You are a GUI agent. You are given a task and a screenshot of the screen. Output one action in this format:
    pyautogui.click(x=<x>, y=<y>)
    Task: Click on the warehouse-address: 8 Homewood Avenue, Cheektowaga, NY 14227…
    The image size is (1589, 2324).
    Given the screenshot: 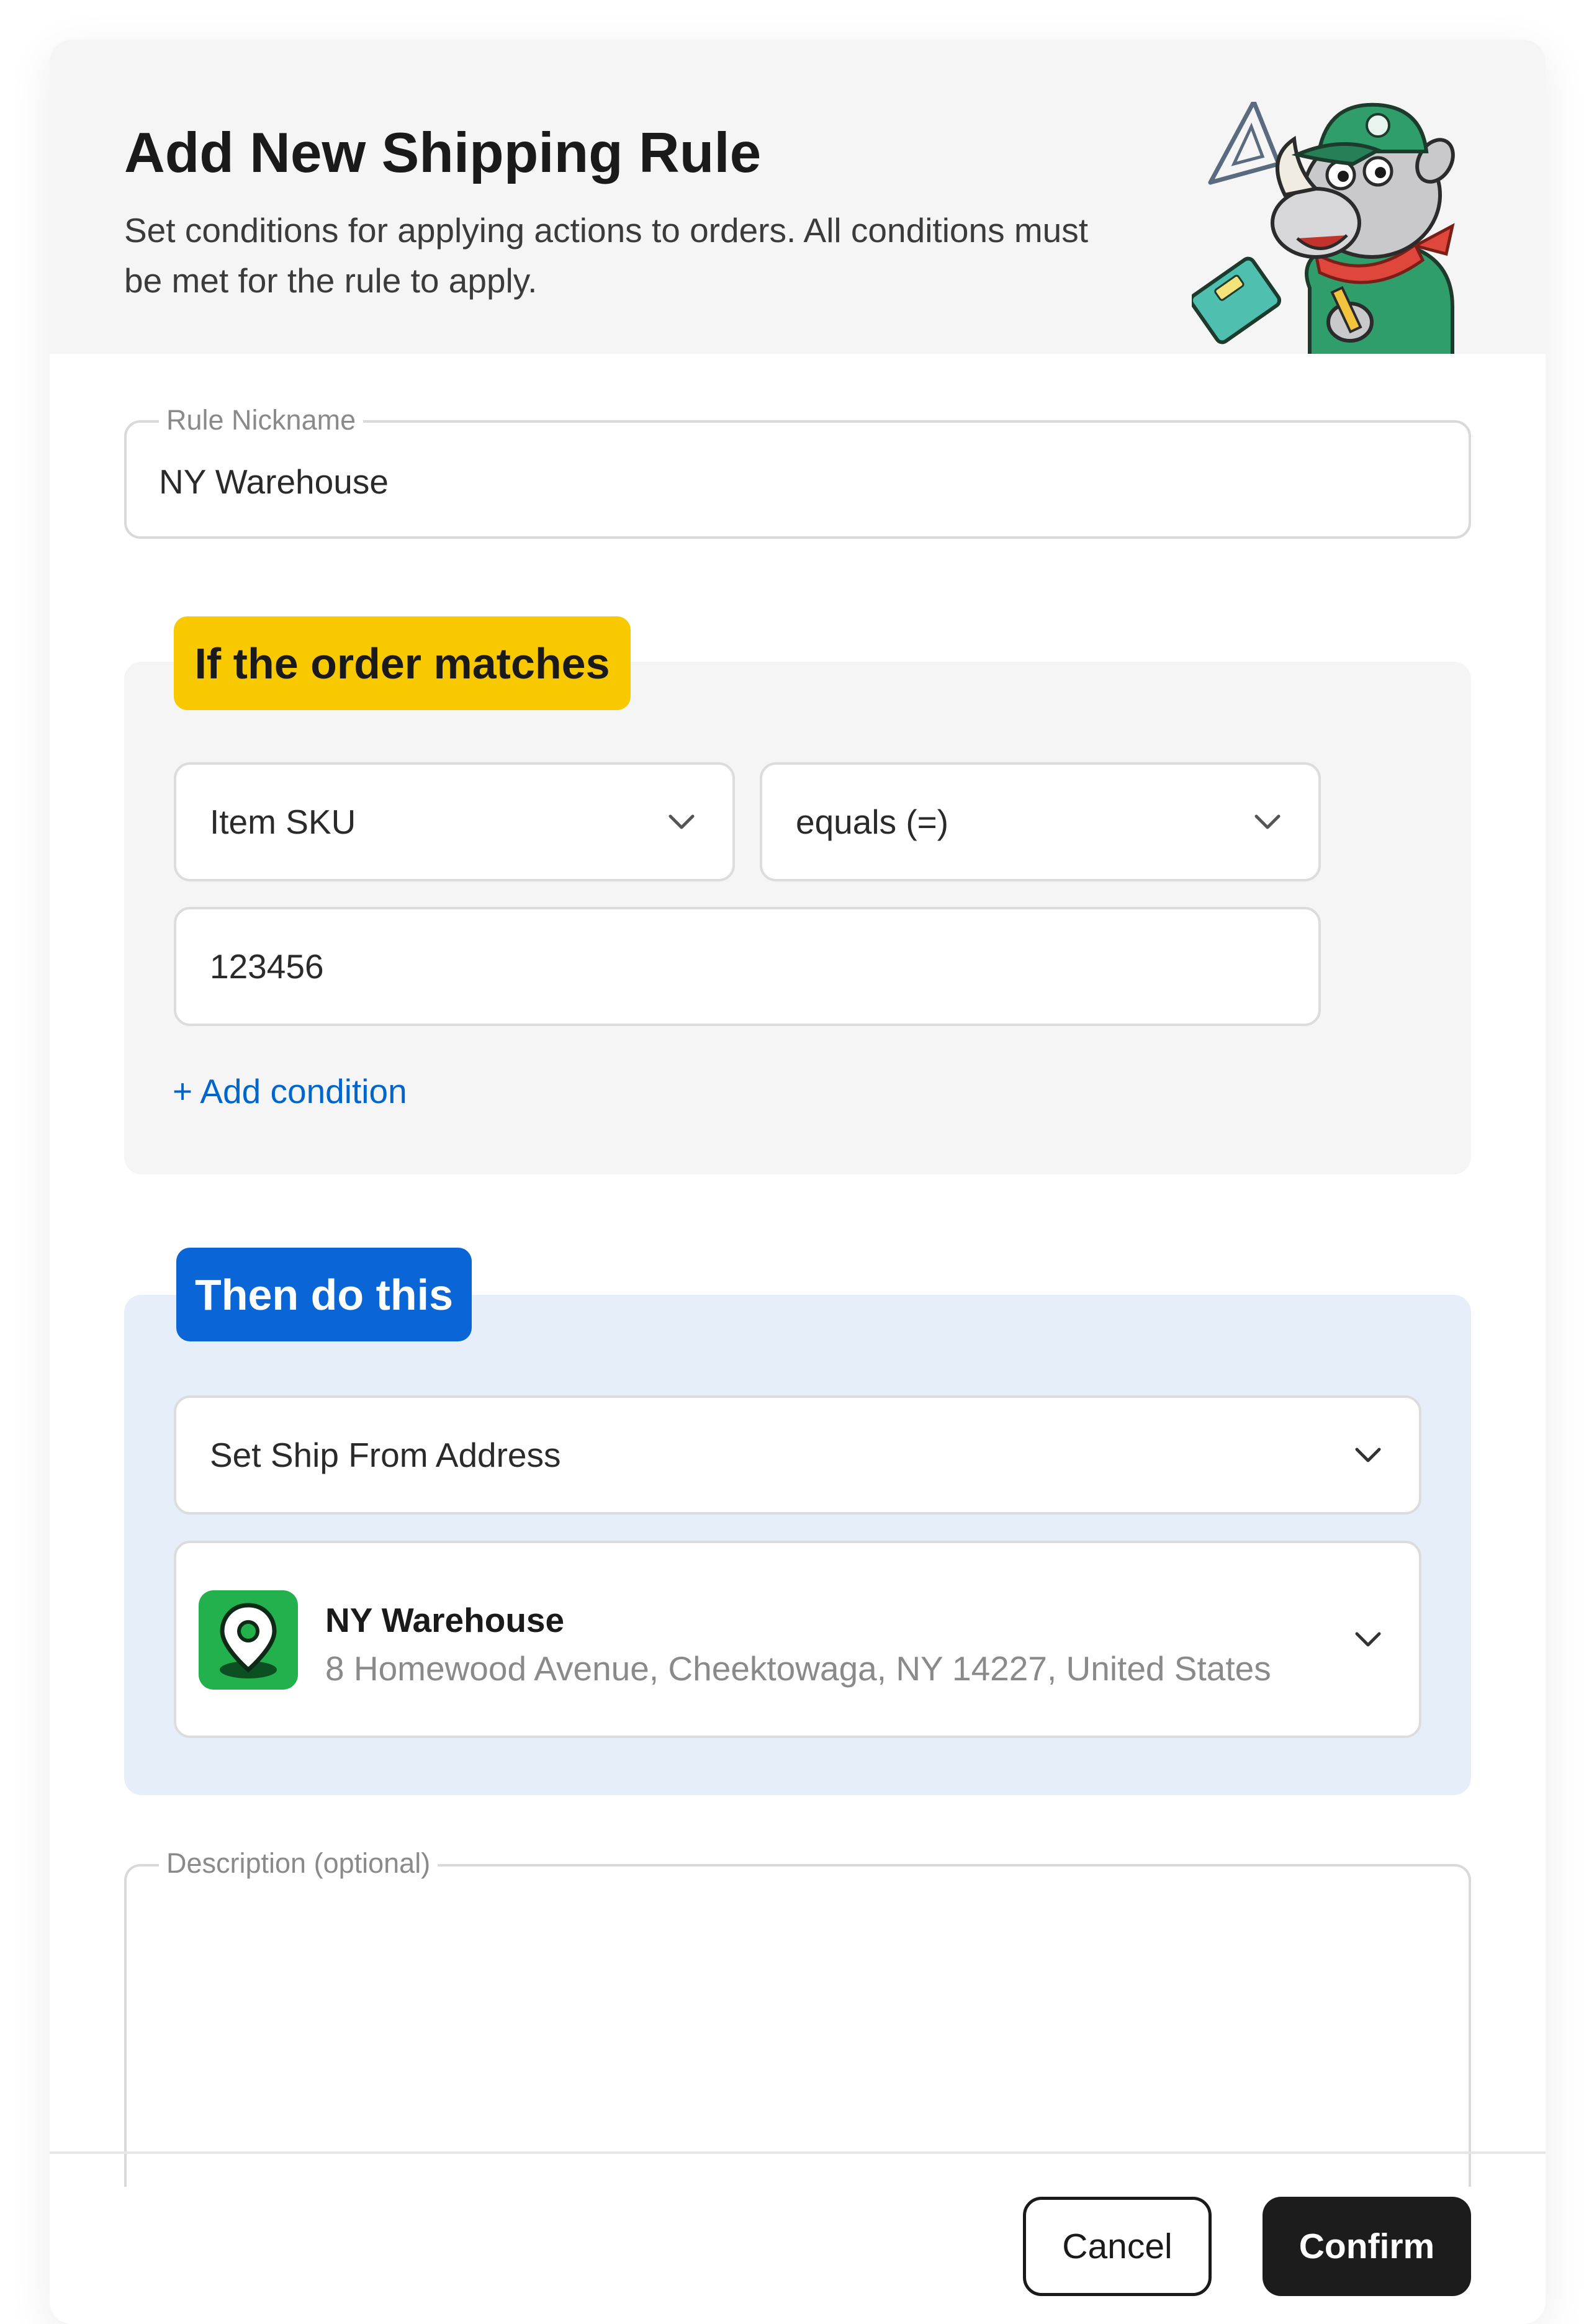 What is the action you would take?
    pyautogui.click(x=798, y=1668)
    